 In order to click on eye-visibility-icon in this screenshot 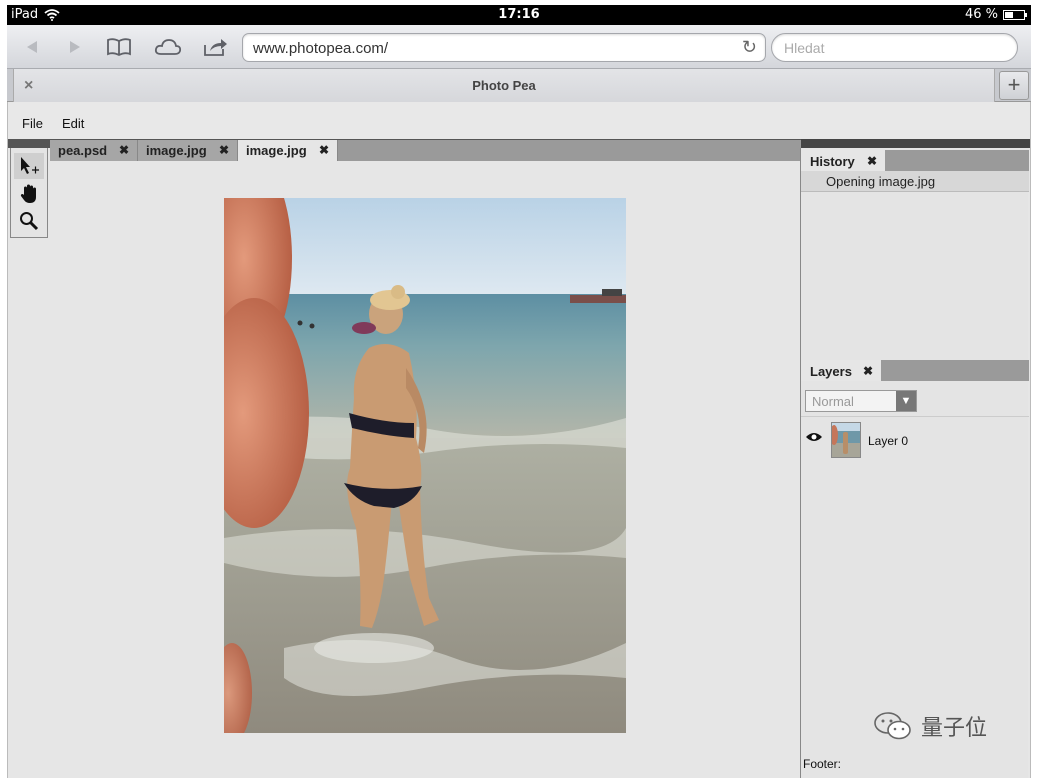, I will do `click(814, 438)`.